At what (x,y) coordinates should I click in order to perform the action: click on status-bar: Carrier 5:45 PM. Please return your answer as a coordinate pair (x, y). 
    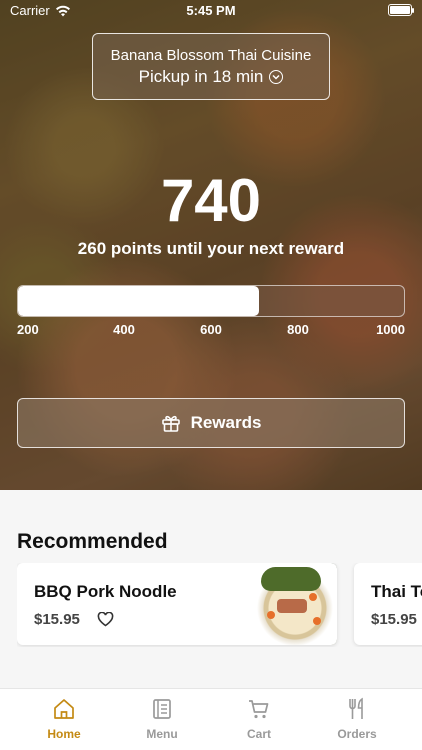
    Looking at the image, I should click on (211, 11).